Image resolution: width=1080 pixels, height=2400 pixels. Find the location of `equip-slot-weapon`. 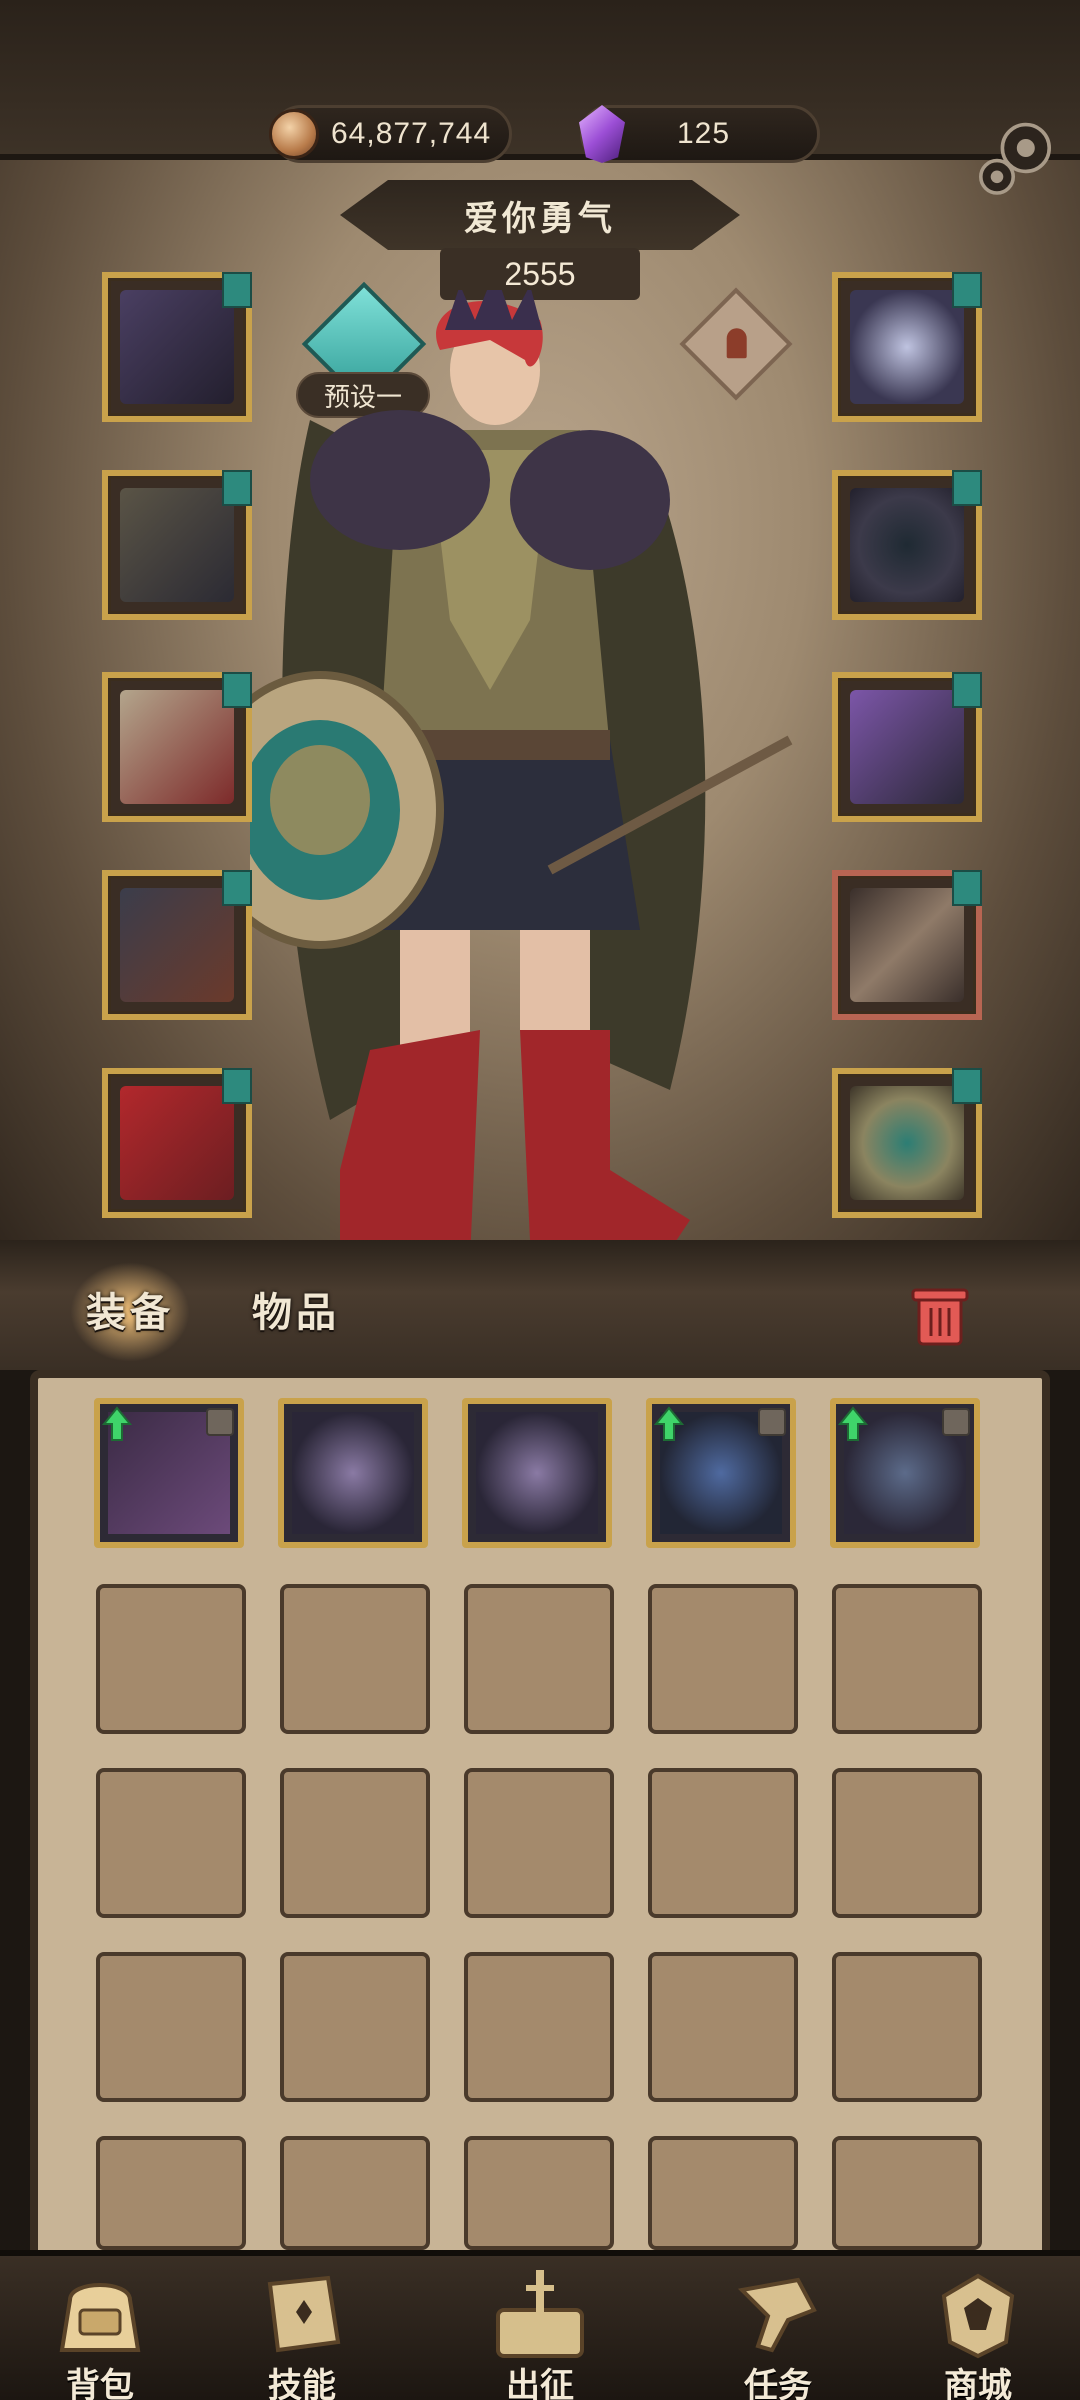

equip-slot-weapon is located at coordinates (907, 945).